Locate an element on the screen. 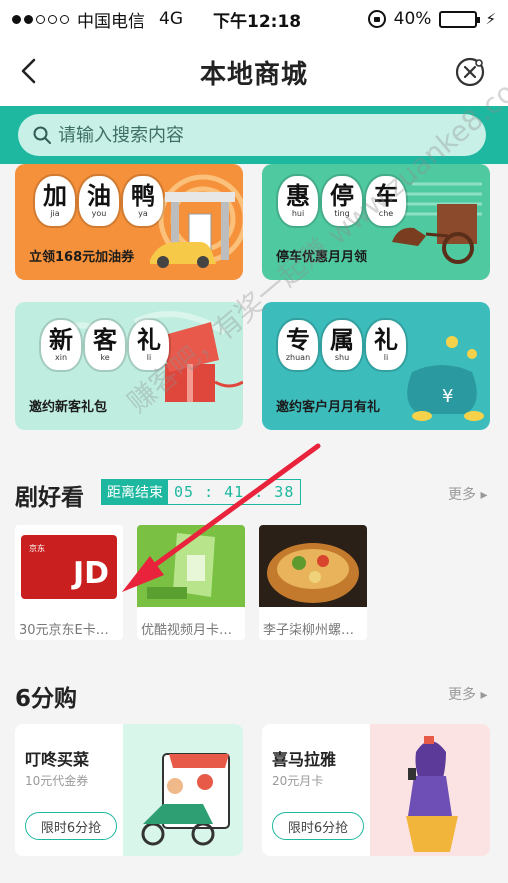 The image size is (508, 883). youku-thumbnail is located at coordinates (191, 566).